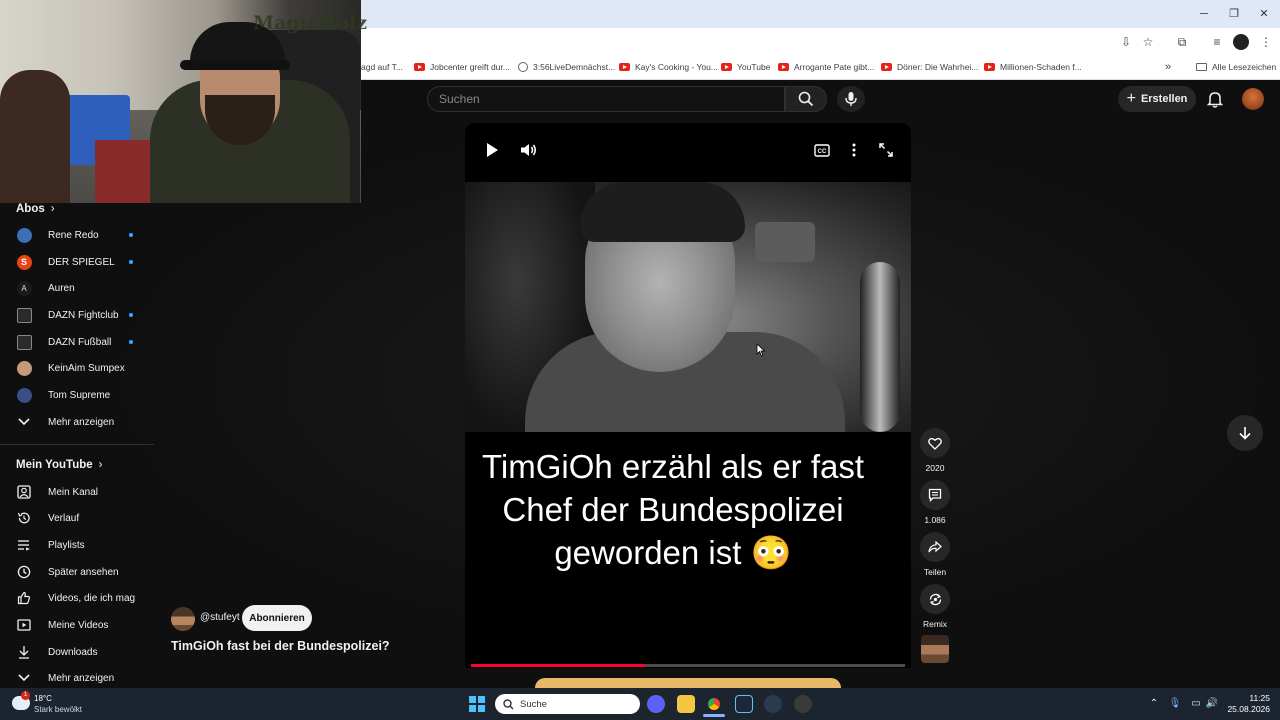 This screenshot has width=1280, height=720. I want to click on sidebar-item-watch-later: Später ansehen, so click(81, 572).